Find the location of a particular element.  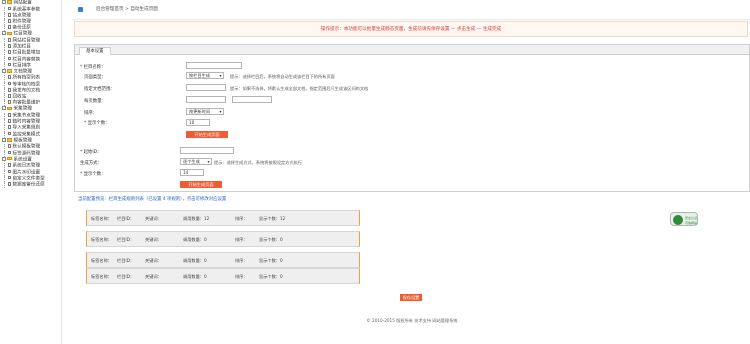

display-count-input: 10 is located at coordinates (198, 122).